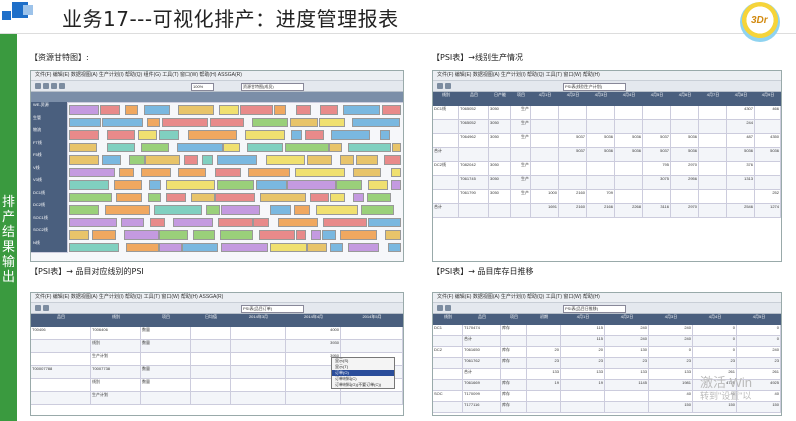 This screenshot has height=421, width=796. Describe the element at coordinates (272, 87) in the screenshot. I see `view-select: 资源甘特图(成员)` at that location.